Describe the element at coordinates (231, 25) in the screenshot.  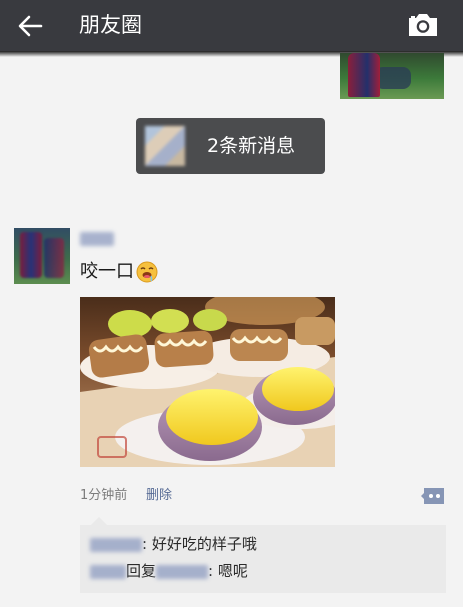
I see `app-header: 朋友圈` at that location.